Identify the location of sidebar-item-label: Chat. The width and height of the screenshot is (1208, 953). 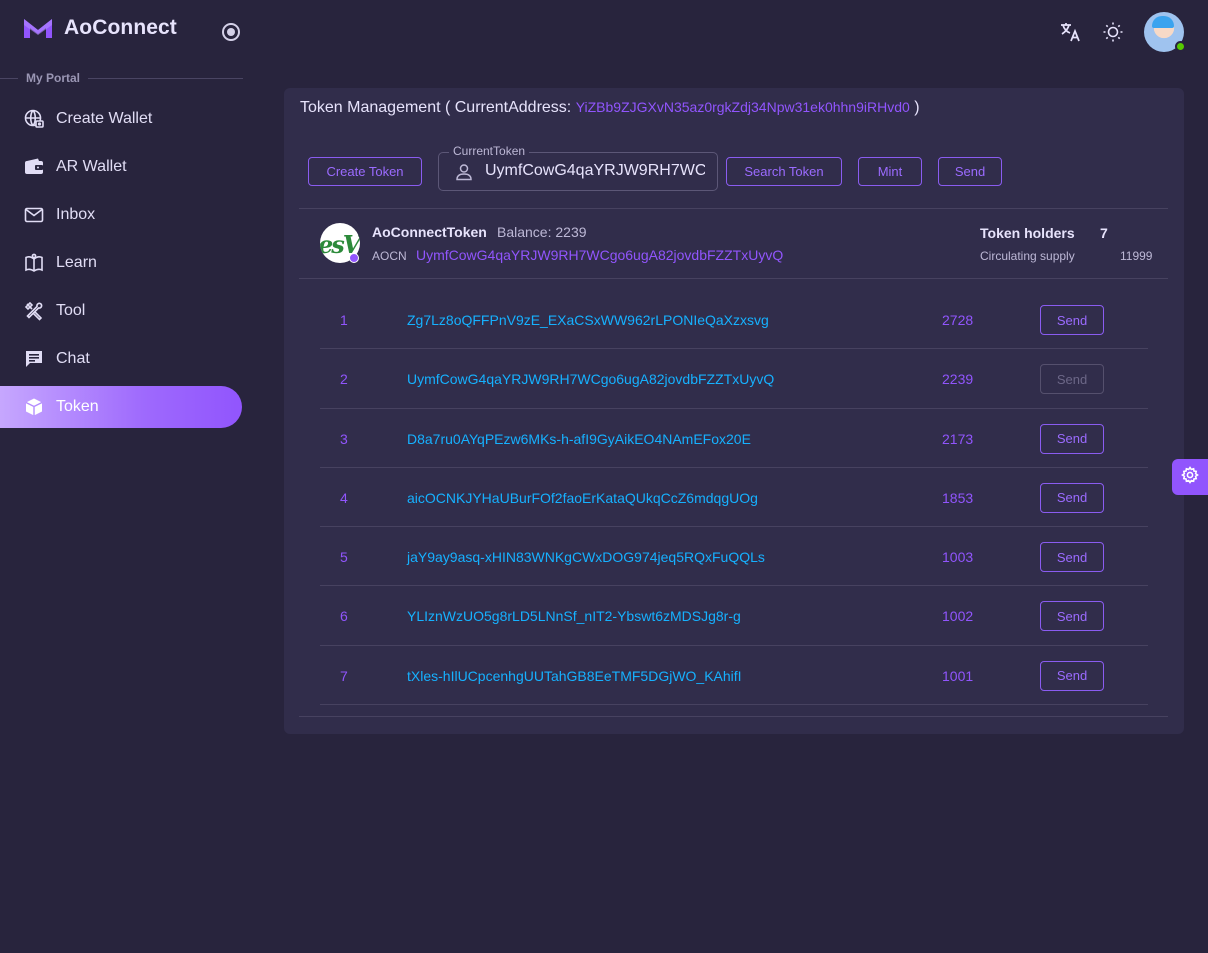
(73, 358).